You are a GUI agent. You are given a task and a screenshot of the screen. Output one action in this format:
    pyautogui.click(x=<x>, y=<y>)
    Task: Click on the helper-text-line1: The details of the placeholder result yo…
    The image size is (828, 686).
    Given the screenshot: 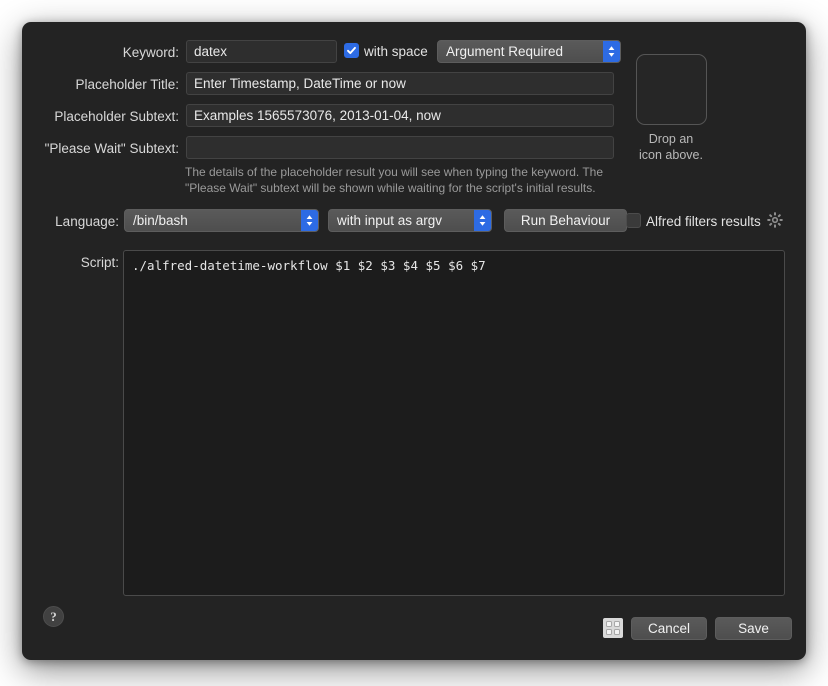 What is the action you would take?
    pyautogui.click(x=394, y=172)
    